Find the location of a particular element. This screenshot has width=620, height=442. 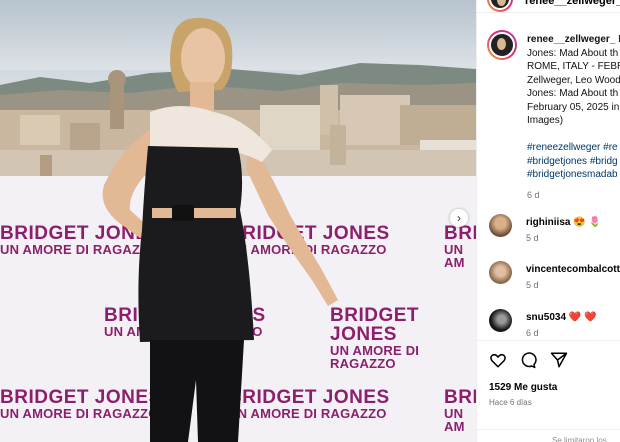

commenter-username: righiniisa is located at coordinates (548, 222).